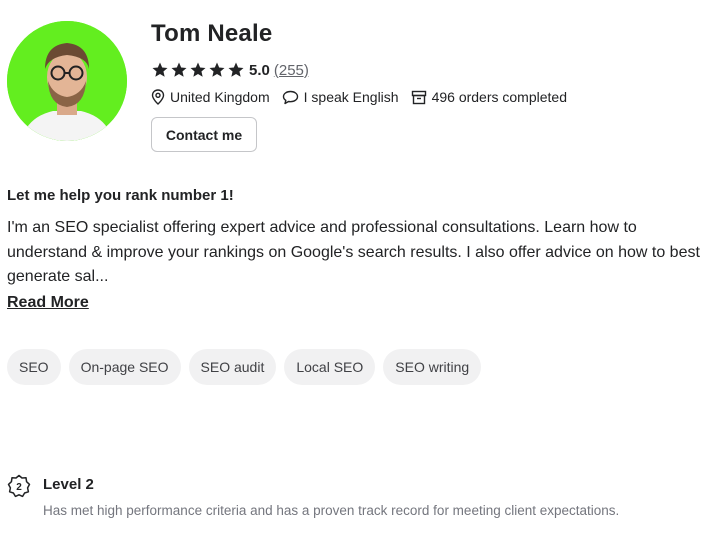 This screenshot has height=534, width=718. I want to click on level-badge-number: 2, so click(19, 487).